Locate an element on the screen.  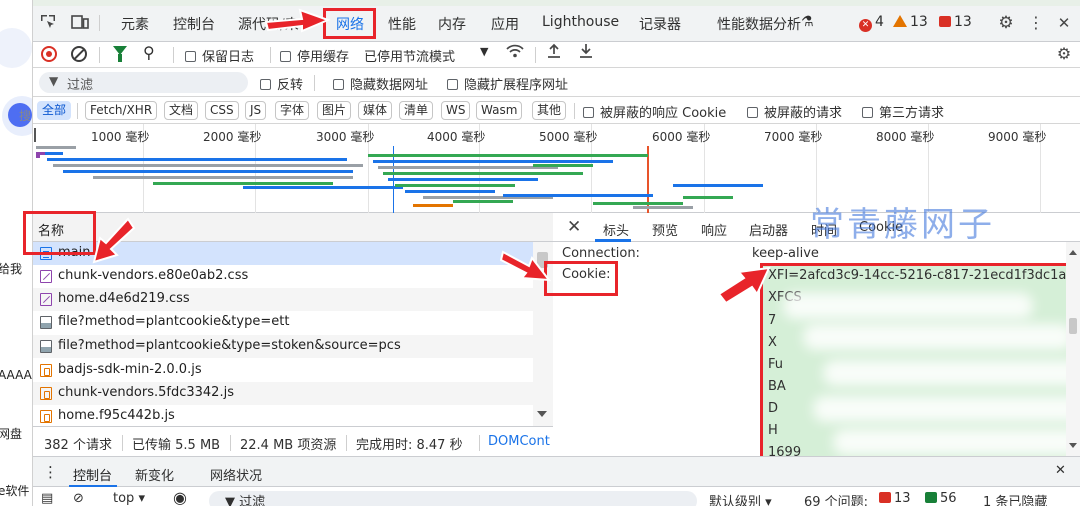
separator is located at coordinates (314, 83).